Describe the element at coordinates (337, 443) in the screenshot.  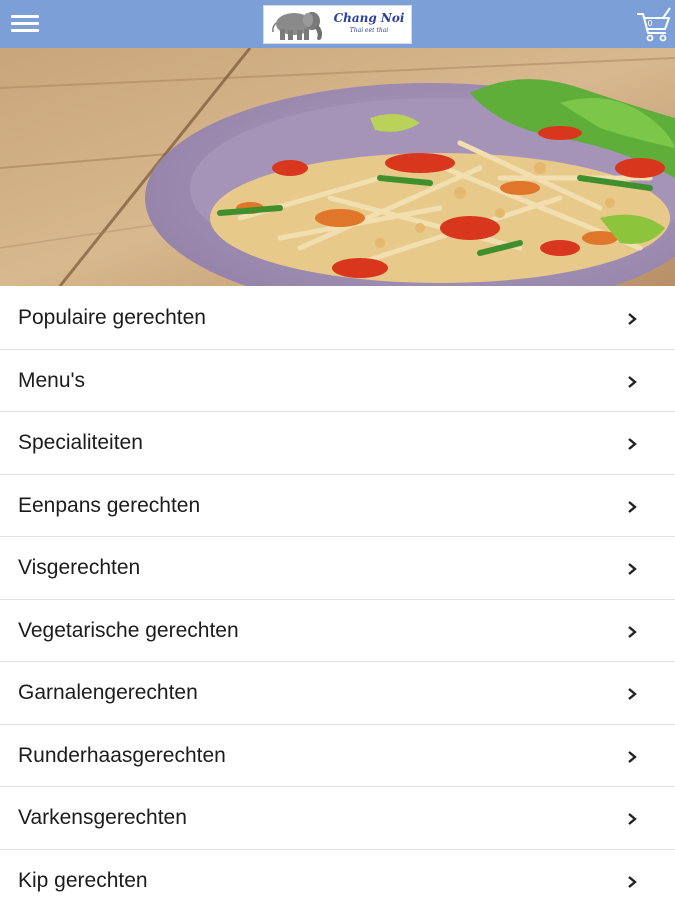
I see `category-item: Specialiteiten` at that location.